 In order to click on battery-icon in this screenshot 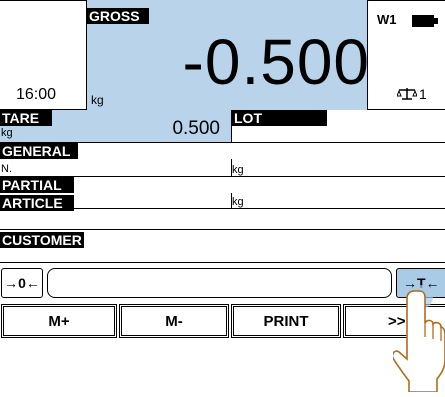, I will do `click(425, 20)`.